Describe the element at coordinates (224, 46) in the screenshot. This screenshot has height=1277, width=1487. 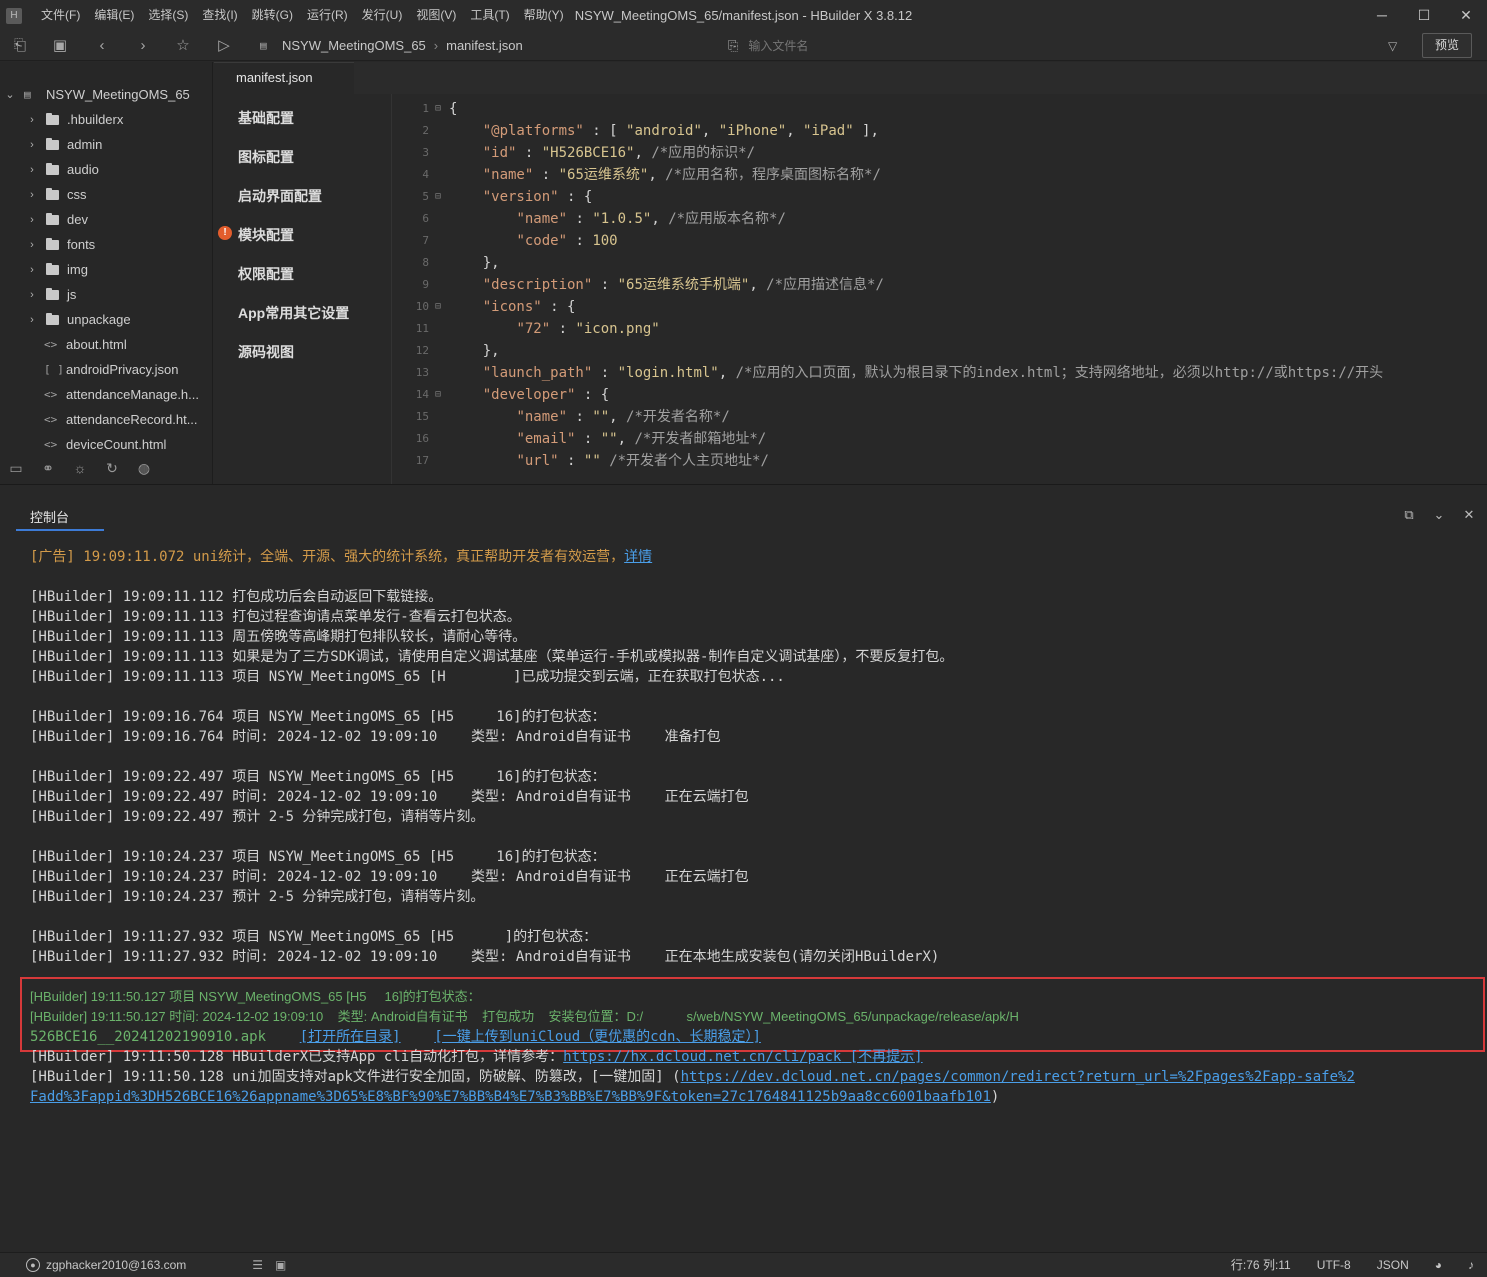
I see `run-icon: ▷` at that location.